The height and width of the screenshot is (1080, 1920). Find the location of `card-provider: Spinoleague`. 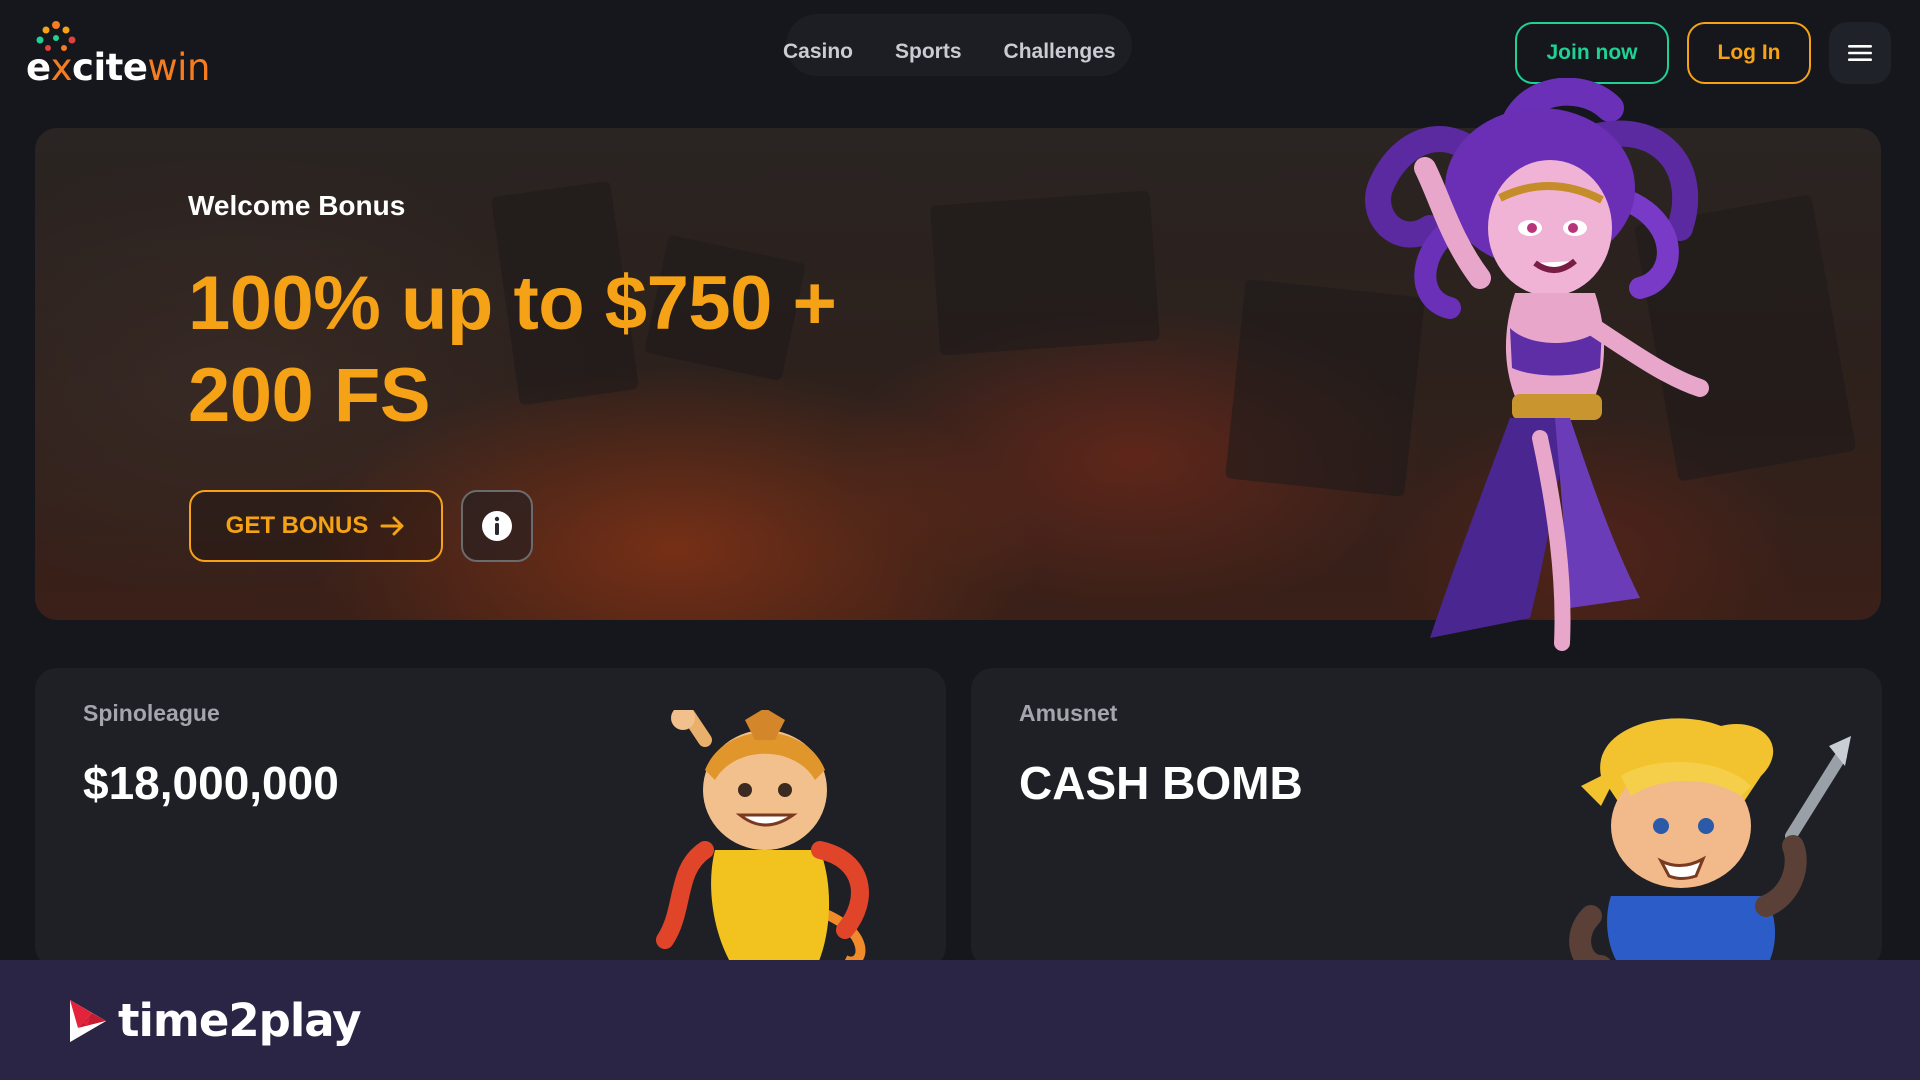

card-provider: Spinoleague is located at coordinates (151, 713).